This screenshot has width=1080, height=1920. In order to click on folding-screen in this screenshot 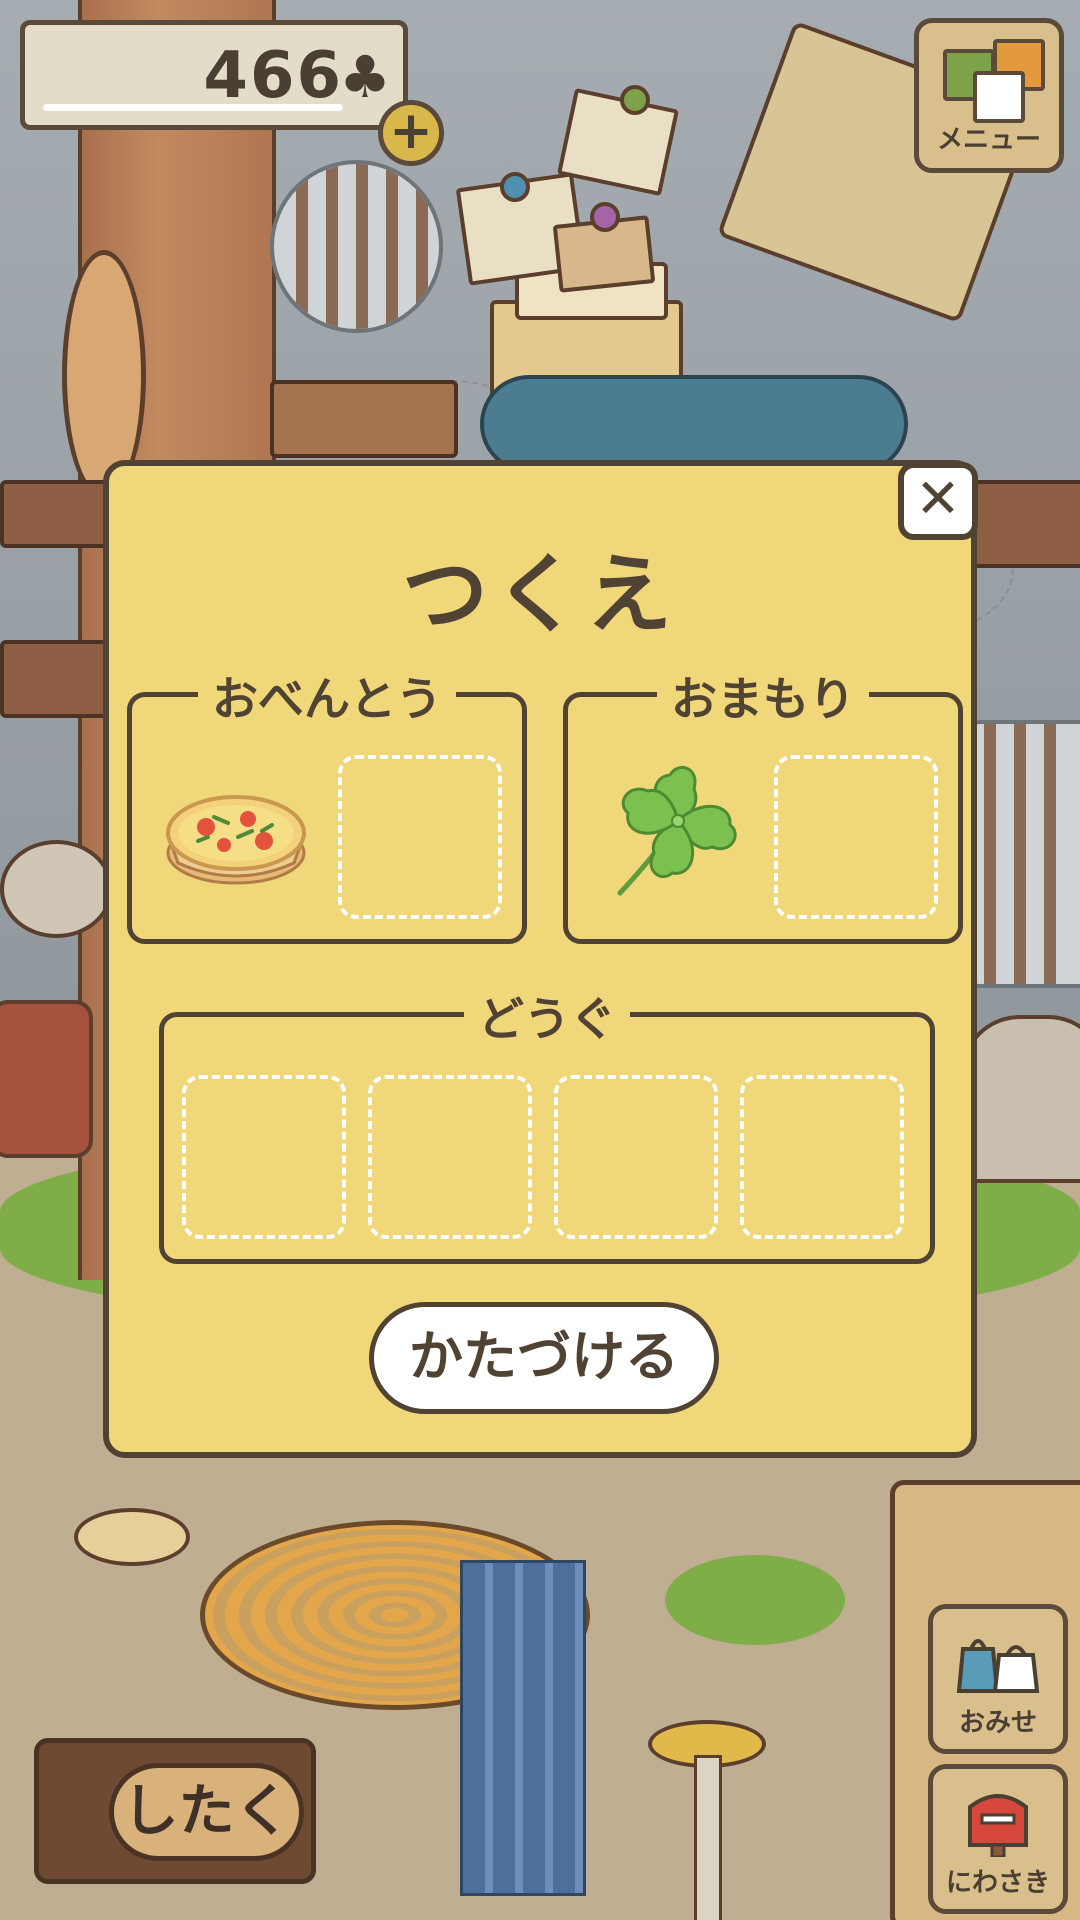, I will do `click(523, 1728)`.